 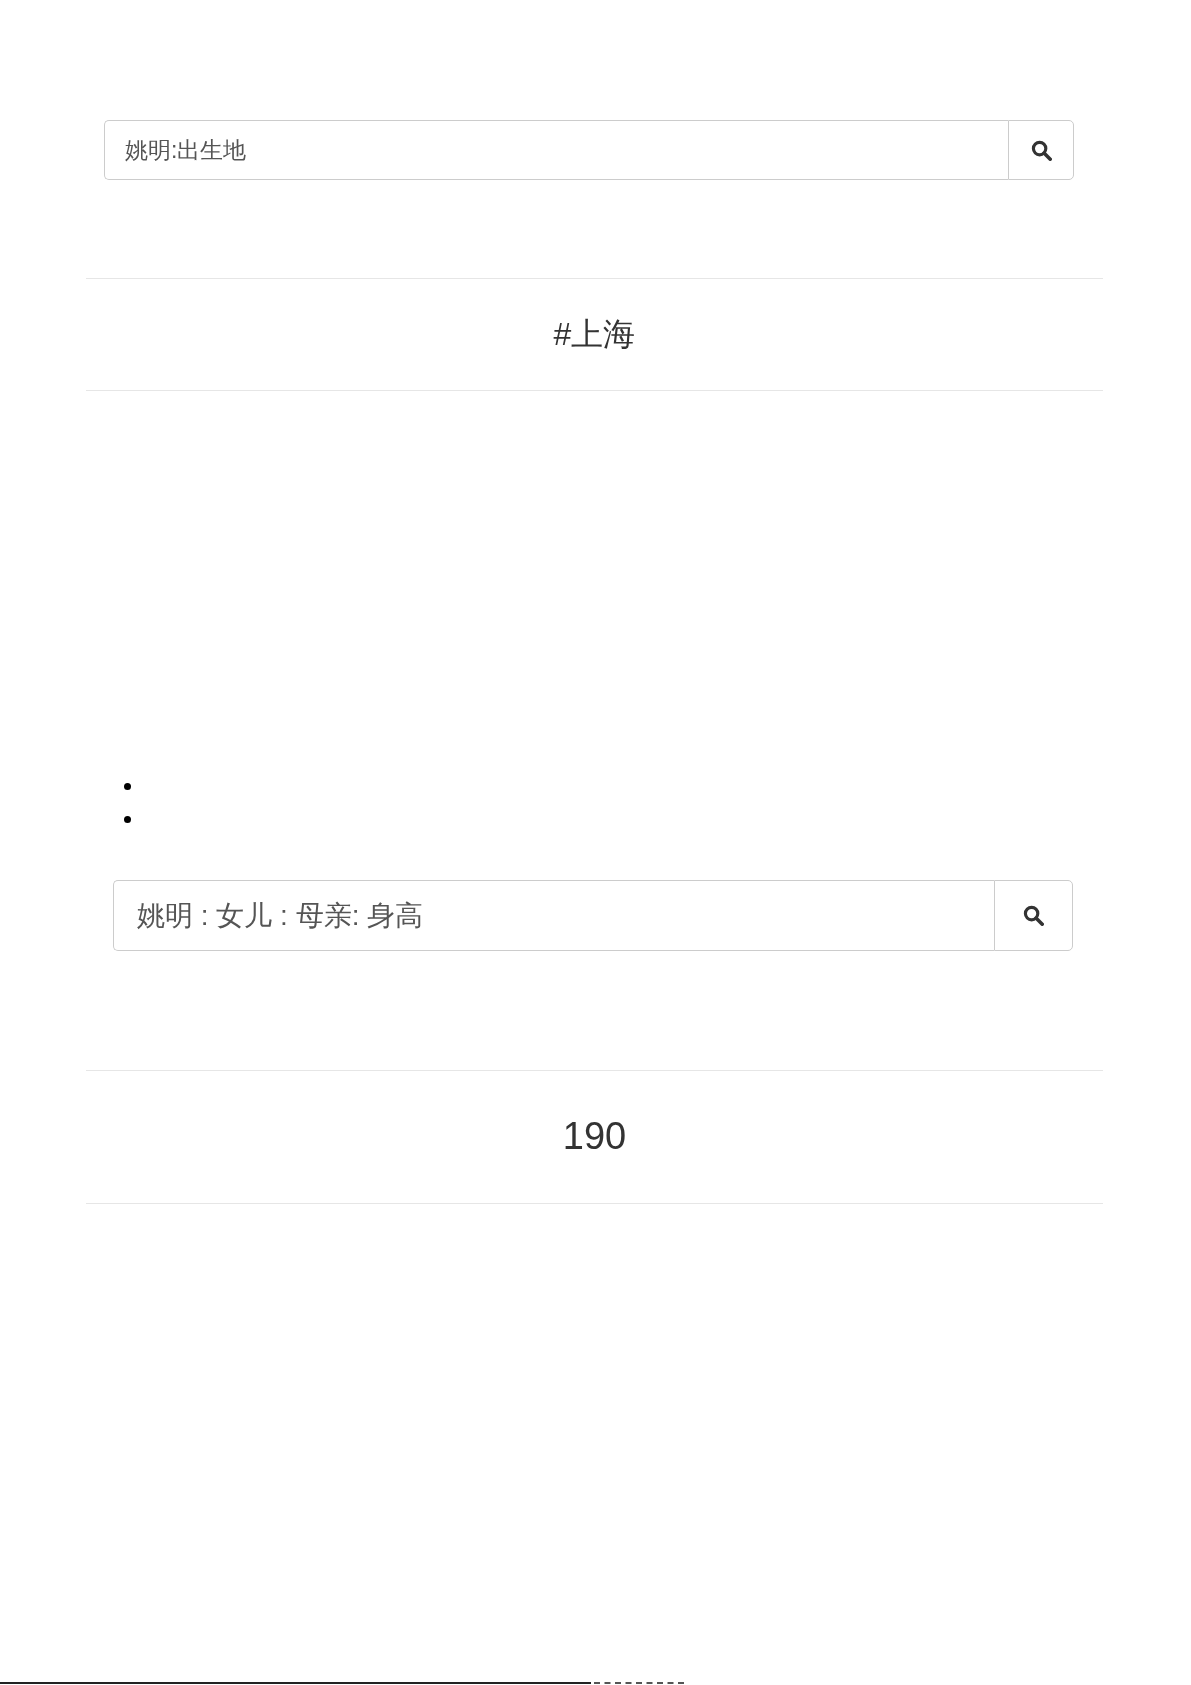 What do you see at coordinates (556, 150) in the screenshot?
I see `search-field: 姚明:出生地` at bounding box center [556, 150].